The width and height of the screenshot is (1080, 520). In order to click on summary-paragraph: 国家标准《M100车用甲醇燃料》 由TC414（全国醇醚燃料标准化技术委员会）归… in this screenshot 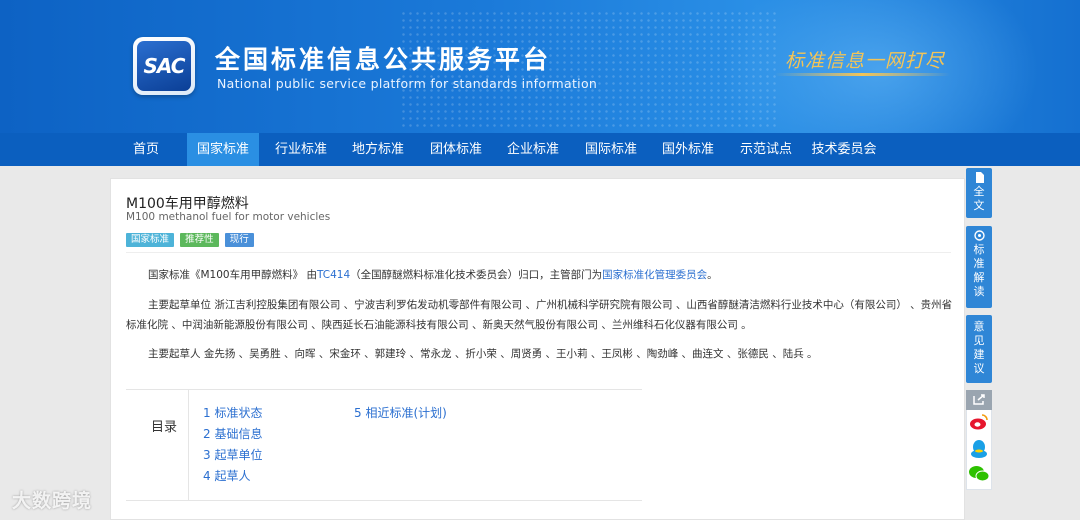, I will do `click(541, 275)`.